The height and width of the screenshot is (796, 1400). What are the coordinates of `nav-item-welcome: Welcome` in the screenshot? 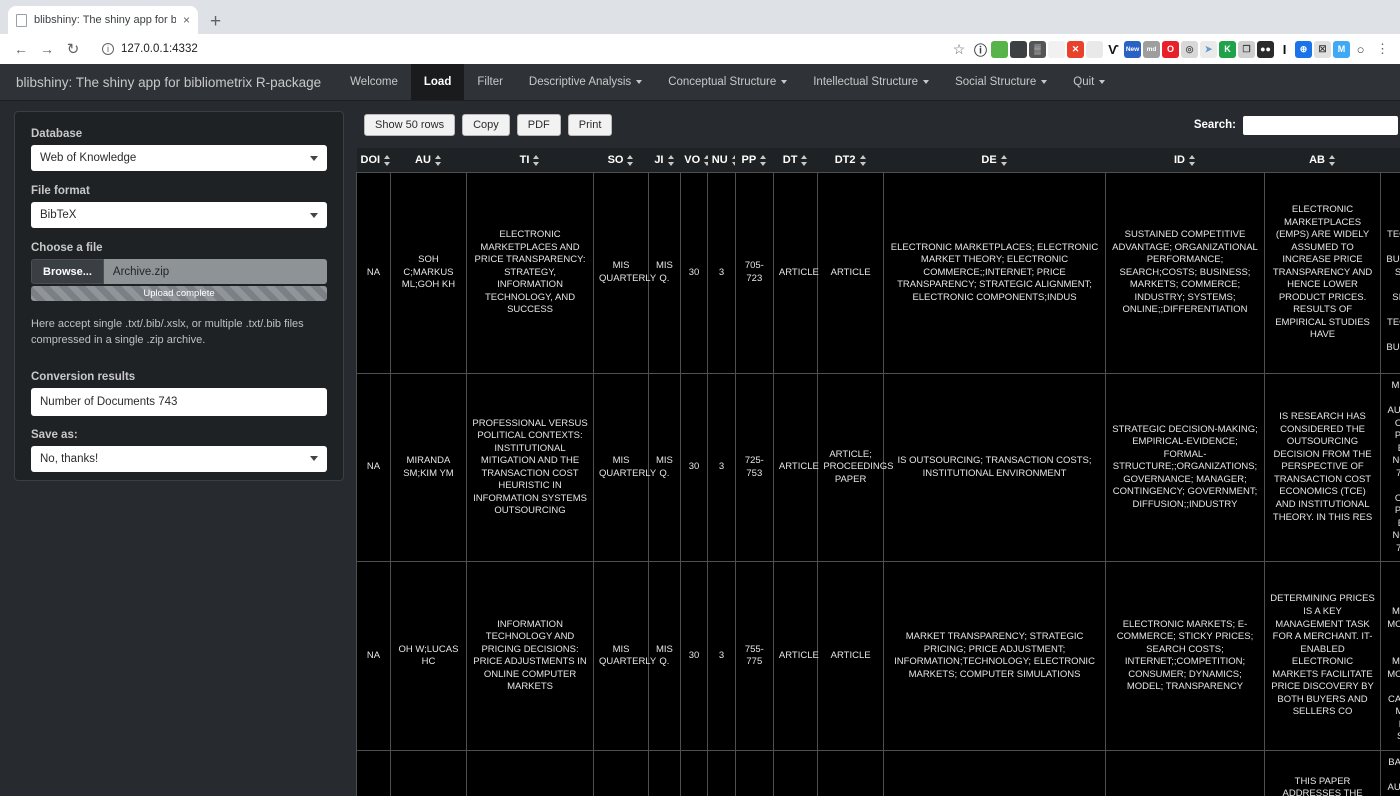 It's located at (374, 82).